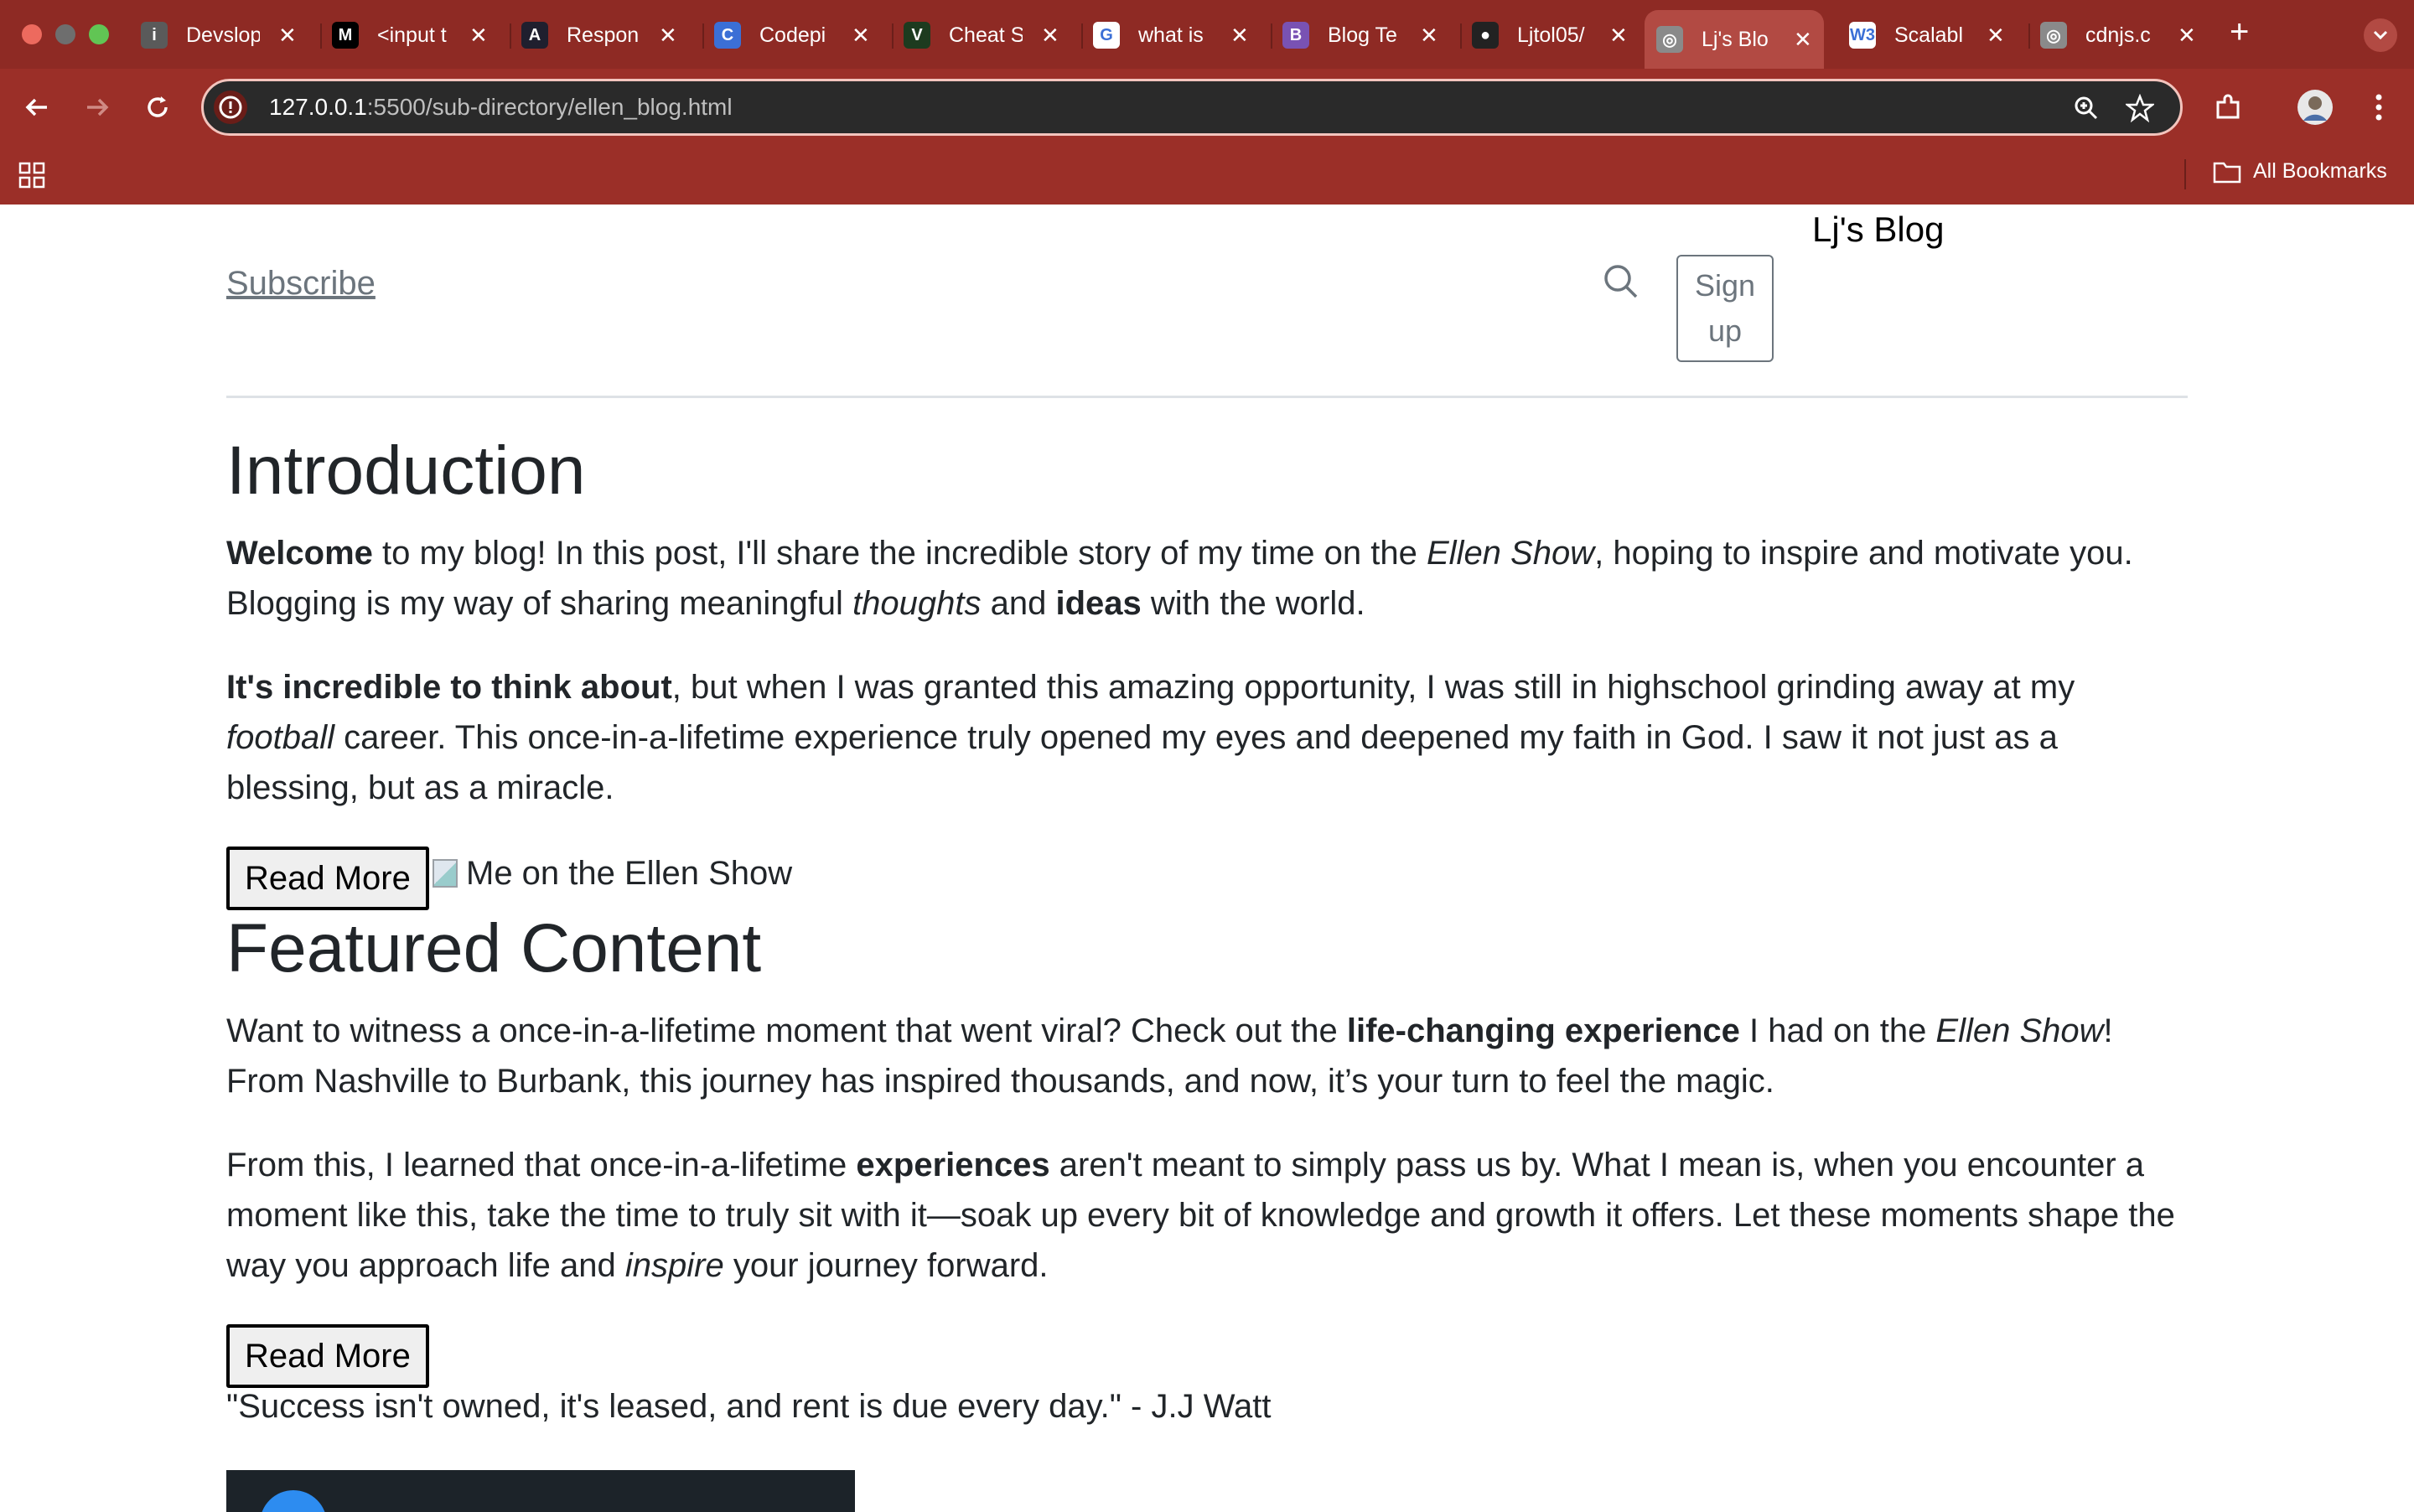 This screenshot has height=1512, width=2414. I want to click on intro-p1-italic-2: thoughts, so click(917, 603).